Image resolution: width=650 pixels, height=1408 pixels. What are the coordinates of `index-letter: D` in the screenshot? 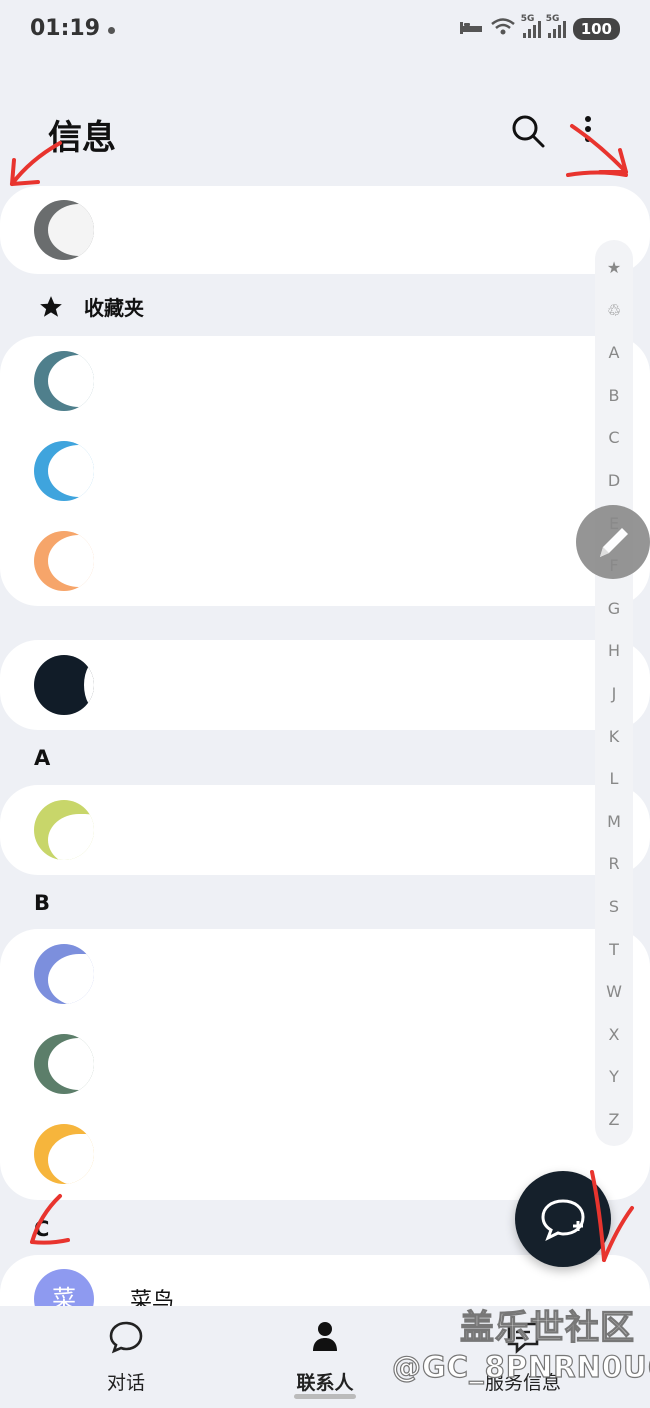 It's located at (614, 480).